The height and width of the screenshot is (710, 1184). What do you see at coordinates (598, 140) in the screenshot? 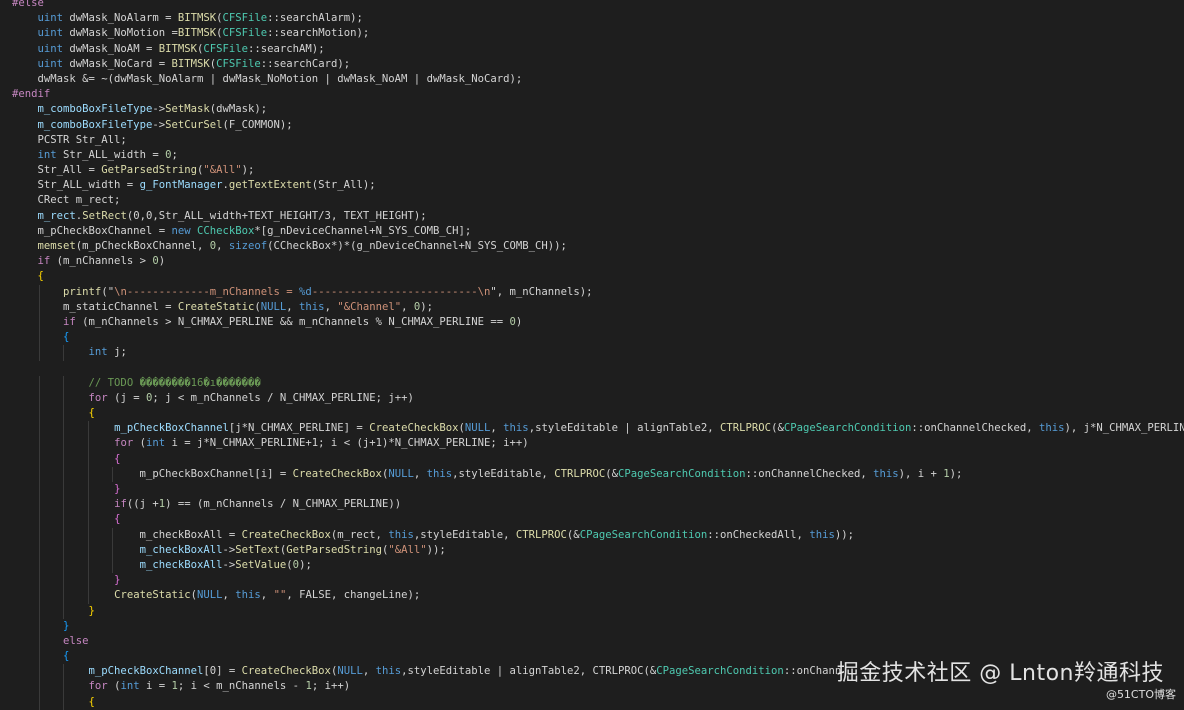
I see `code-line: PCSTR Str_All;` at bounding box center [598, 140].